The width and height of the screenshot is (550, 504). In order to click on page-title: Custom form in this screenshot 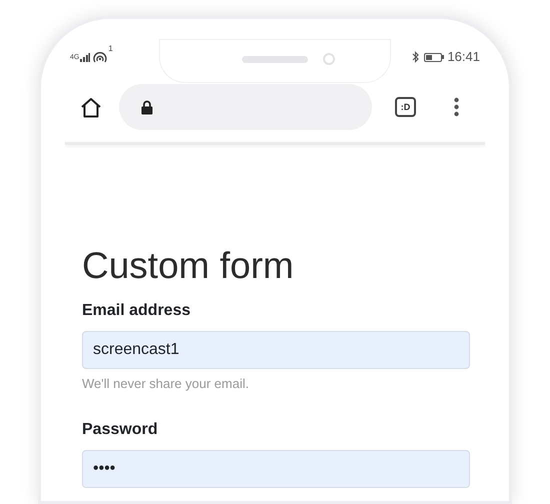, I will do `click(188, 266)`.